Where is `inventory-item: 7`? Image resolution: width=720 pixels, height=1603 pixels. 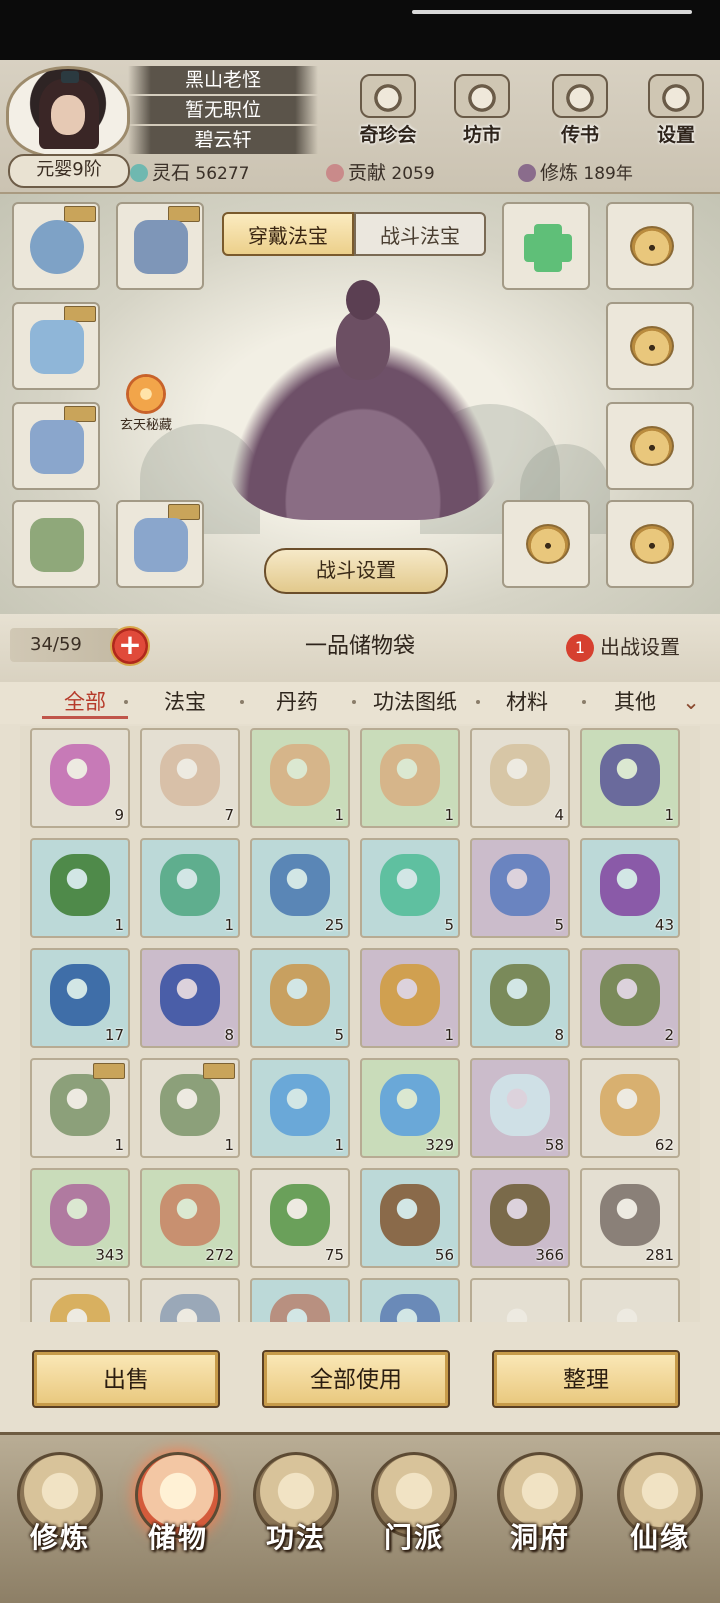 inventory-item: 7 is located at coordinates (190, 778).